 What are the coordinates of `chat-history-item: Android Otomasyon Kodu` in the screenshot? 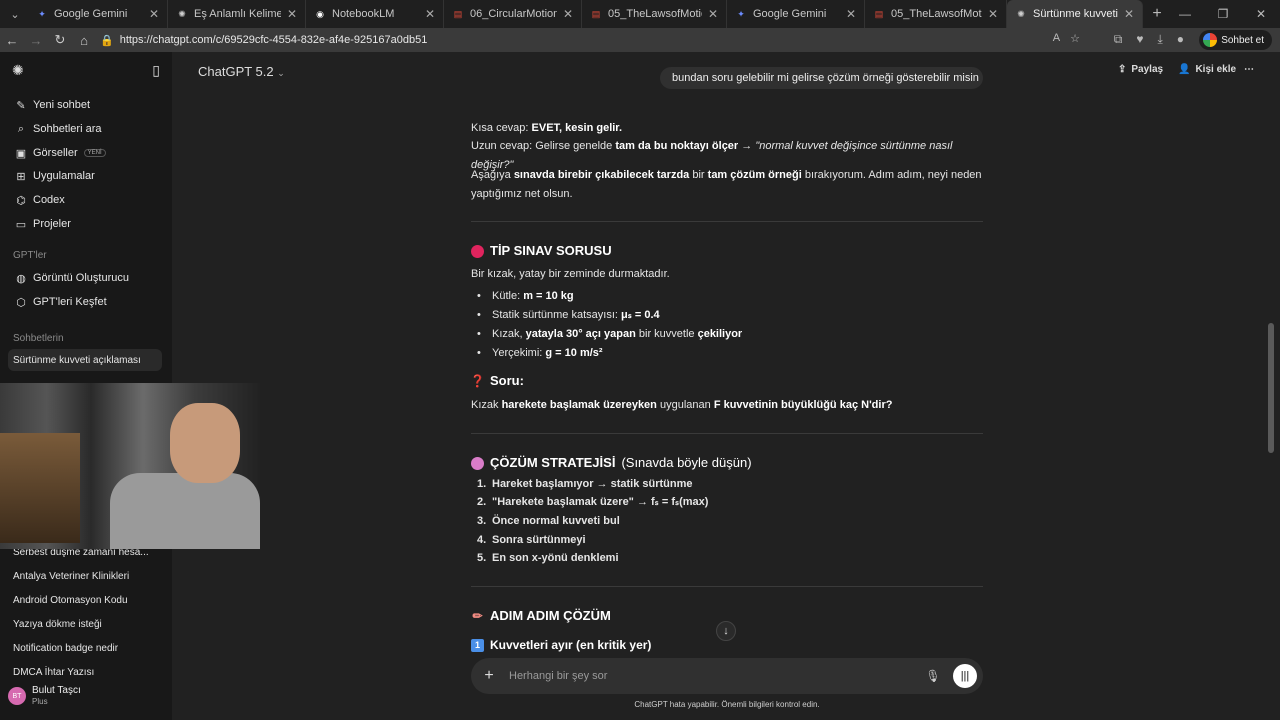 It's located at (85, 600).